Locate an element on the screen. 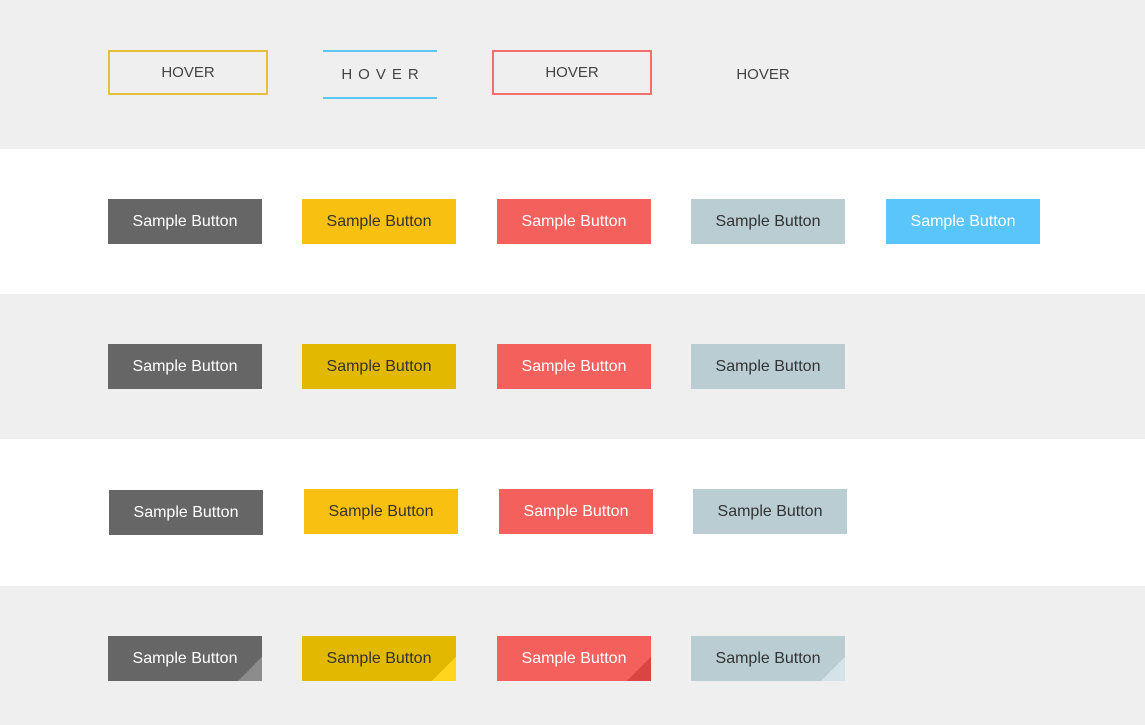 This screenshot has height=725, width=1145. sample-button-dark-folded: Sample Button is located at coordinates (185, 658).